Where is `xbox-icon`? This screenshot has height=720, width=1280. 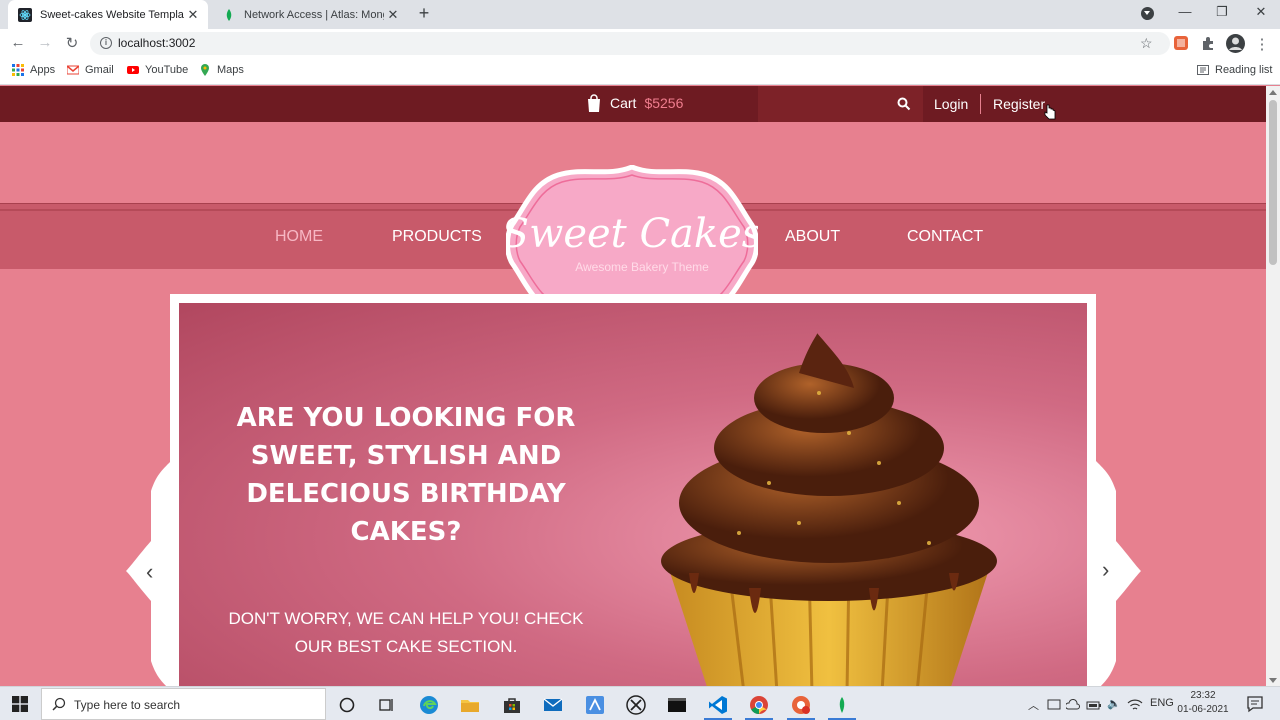
xbox-icon is located at coordinates (636, 705).